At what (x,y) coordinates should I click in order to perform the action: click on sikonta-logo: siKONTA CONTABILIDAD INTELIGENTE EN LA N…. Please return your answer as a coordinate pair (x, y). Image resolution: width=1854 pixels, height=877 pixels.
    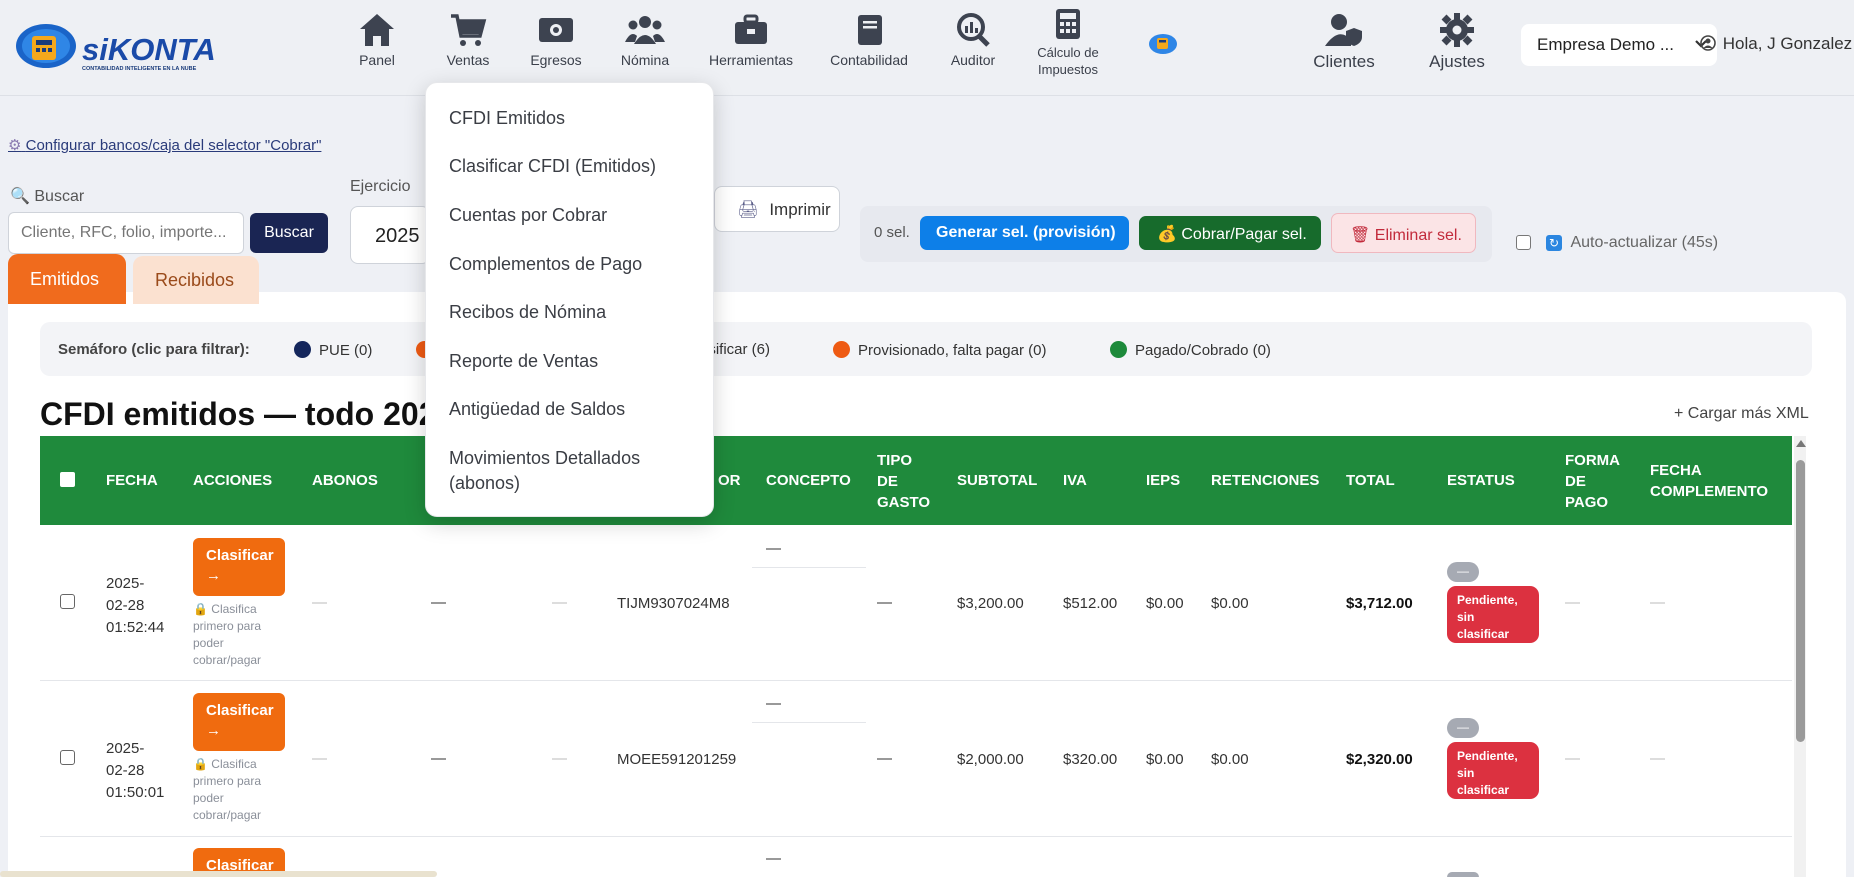
    Looking at the image, I should click on (124, 48).